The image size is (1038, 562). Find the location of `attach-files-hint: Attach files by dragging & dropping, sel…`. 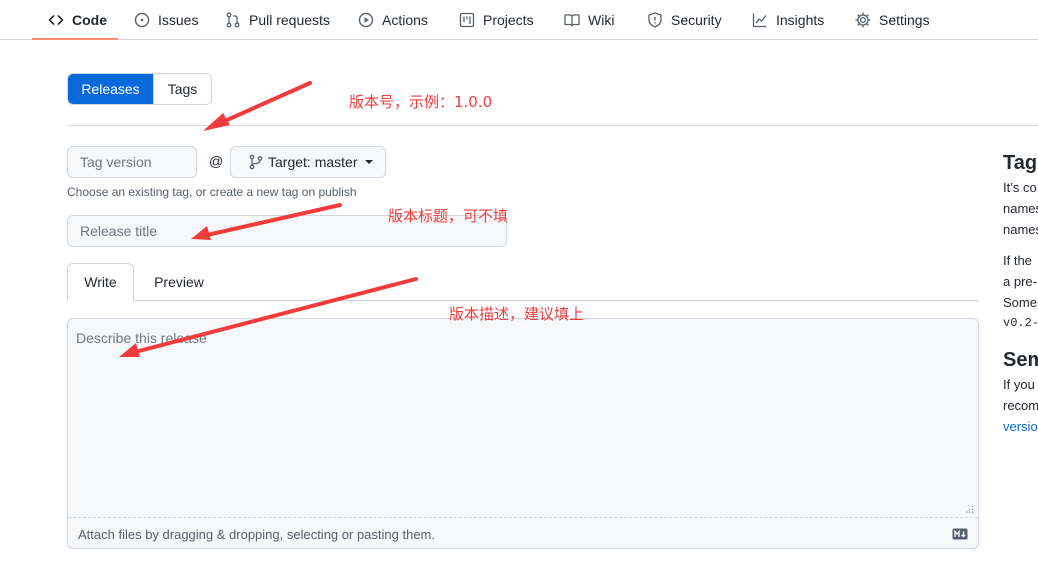

attach-files-hint: Attach files by dragging & dropping, sel… is located at coordinates (256, 534).